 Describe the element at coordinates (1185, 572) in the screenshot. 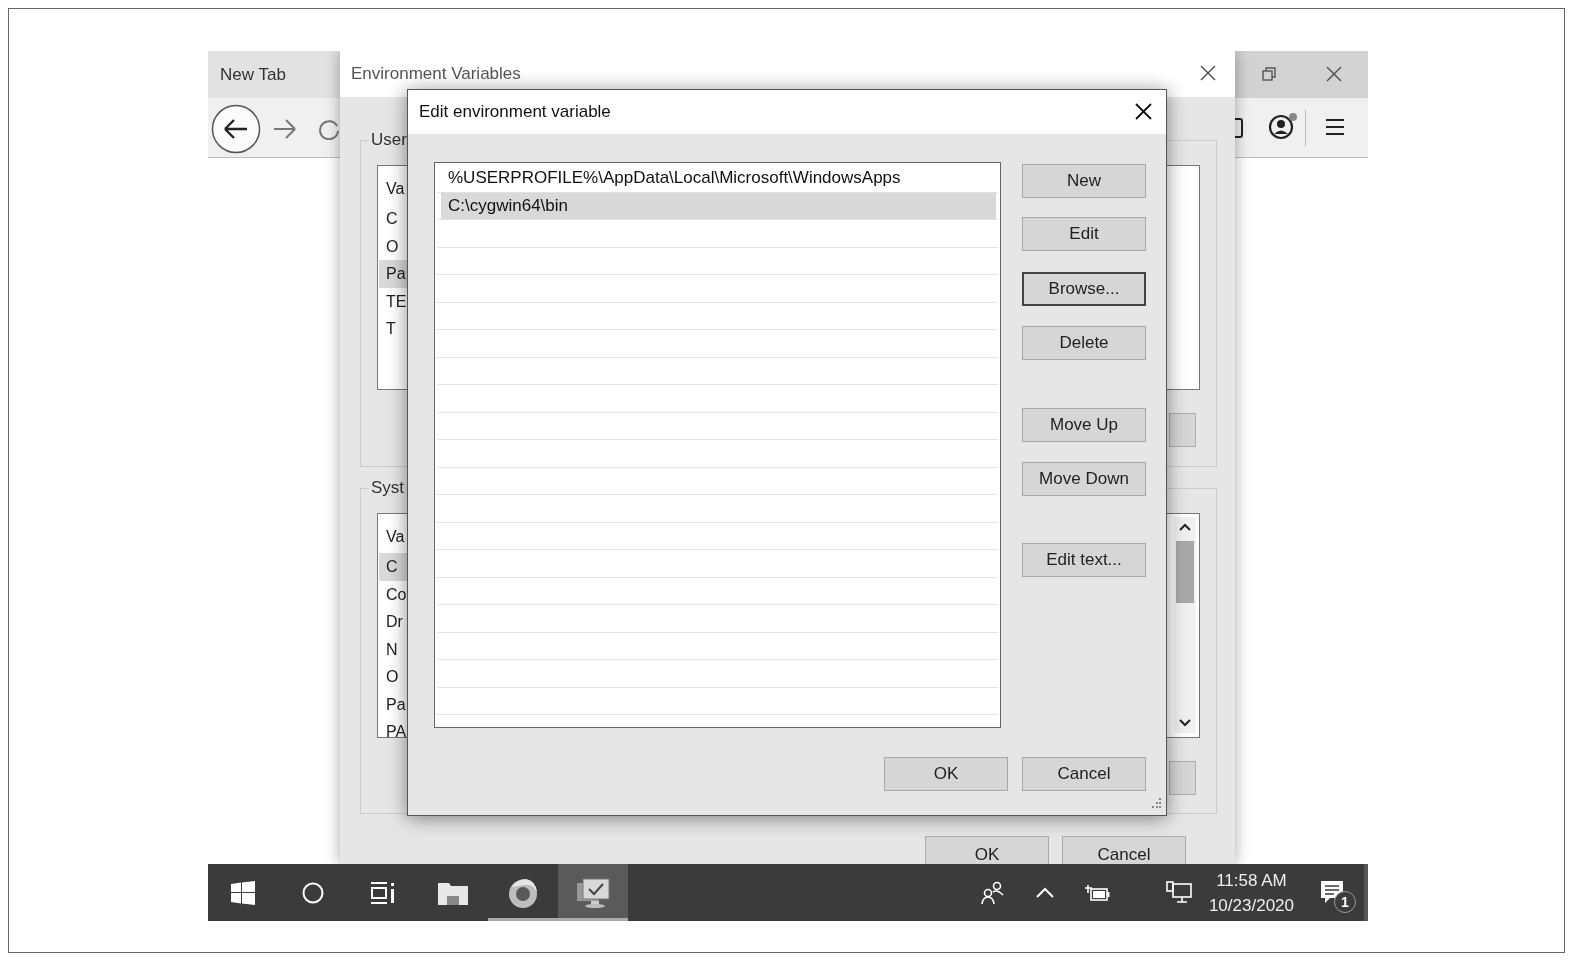

I see `scrollbar-thumb` at that location.